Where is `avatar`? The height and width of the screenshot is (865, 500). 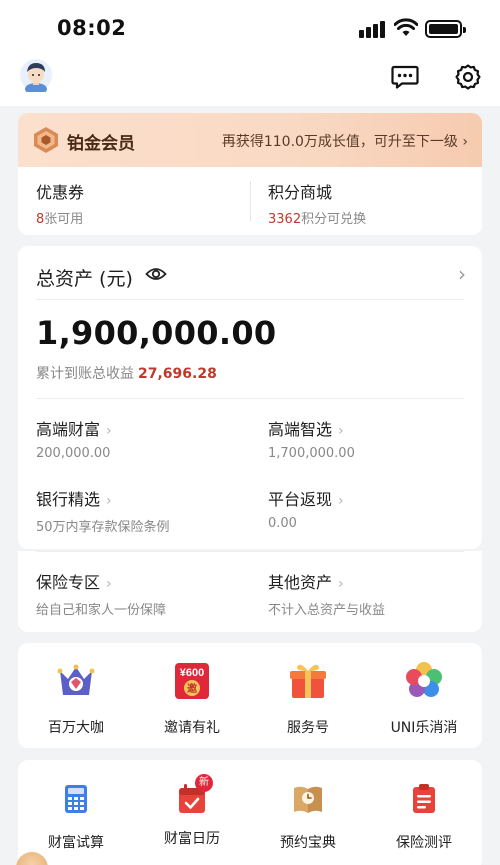
avatar is located at coordinates (36, 75).